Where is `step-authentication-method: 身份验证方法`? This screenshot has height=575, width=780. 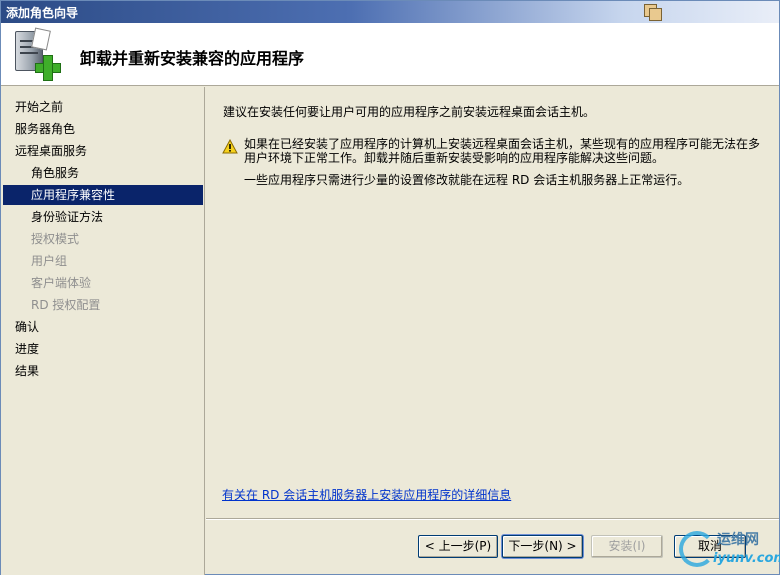
step-authentication-method: 身份验证方法 is located at coordinates (102, 217).